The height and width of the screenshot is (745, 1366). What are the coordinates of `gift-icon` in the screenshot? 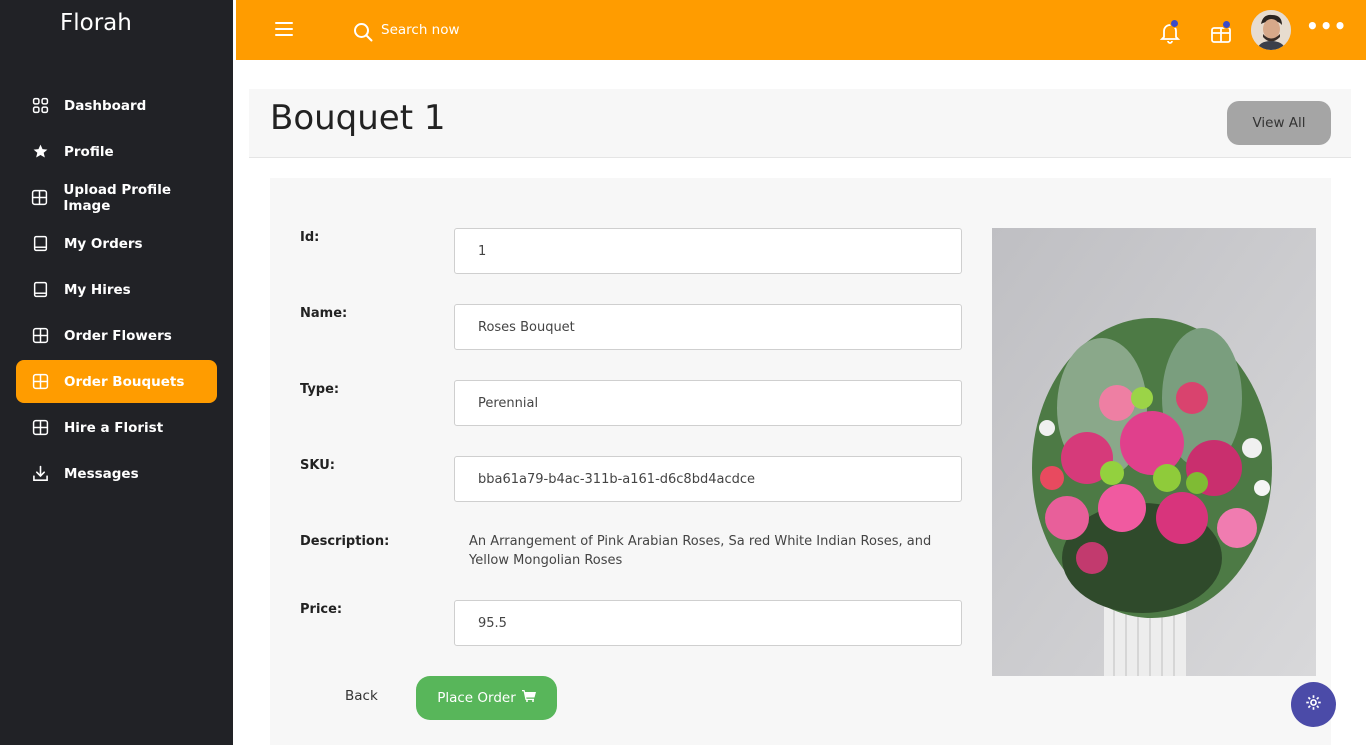 It's located at (1221, 32).